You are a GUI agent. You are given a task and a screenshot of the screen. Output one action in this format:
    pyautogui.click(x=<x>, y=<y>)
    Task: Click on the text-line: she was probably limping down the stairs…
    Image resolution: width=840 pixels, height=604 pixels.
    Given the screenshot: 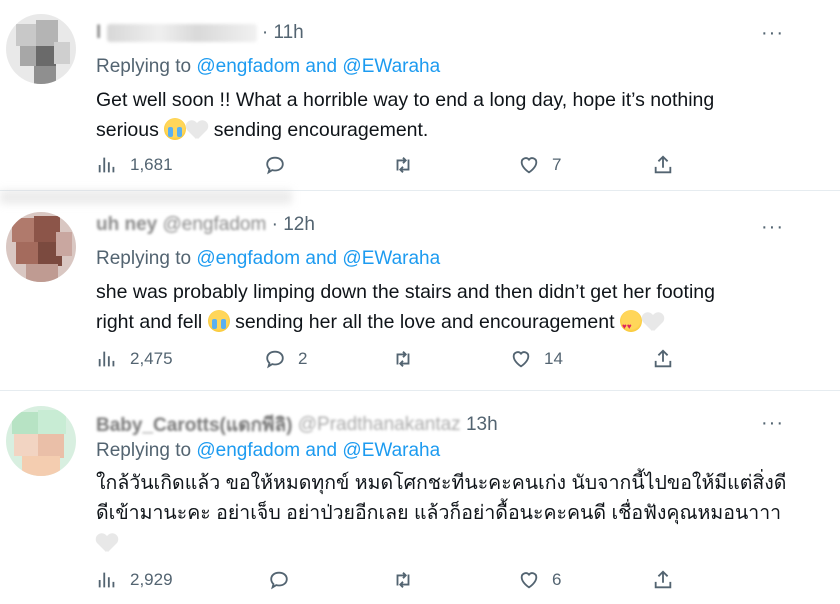 What is the action you would take?
    pyautogui.click(x=405, y=292)
    